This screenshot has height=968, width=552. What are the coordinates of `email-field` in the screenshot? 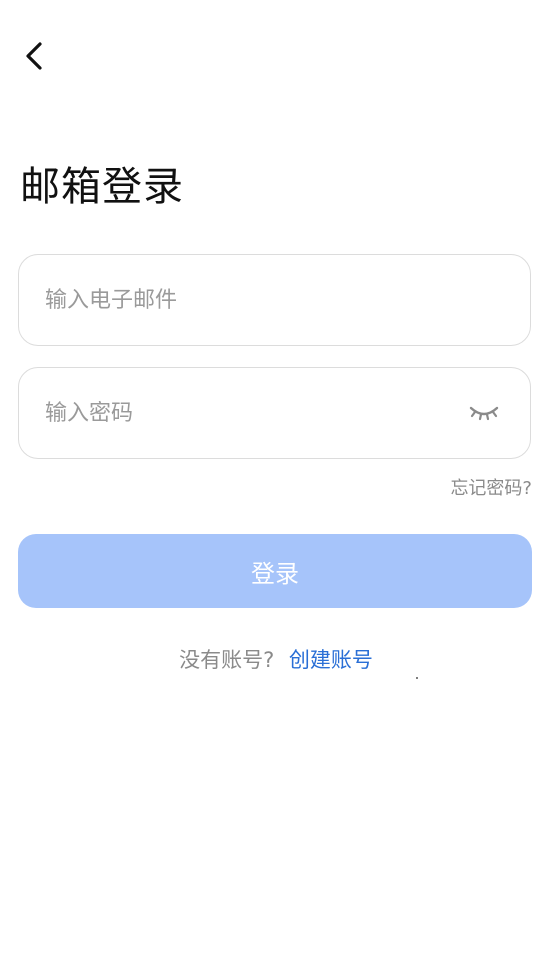 It's located at (274, 300).